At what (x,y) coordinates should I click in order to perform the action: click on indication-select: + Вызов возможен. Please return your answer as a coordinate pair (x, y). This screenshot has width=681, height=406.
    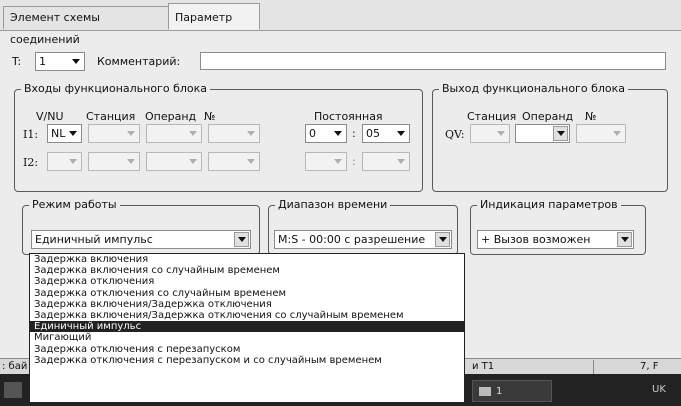
    Looking at the image, I should click on (555, 239).